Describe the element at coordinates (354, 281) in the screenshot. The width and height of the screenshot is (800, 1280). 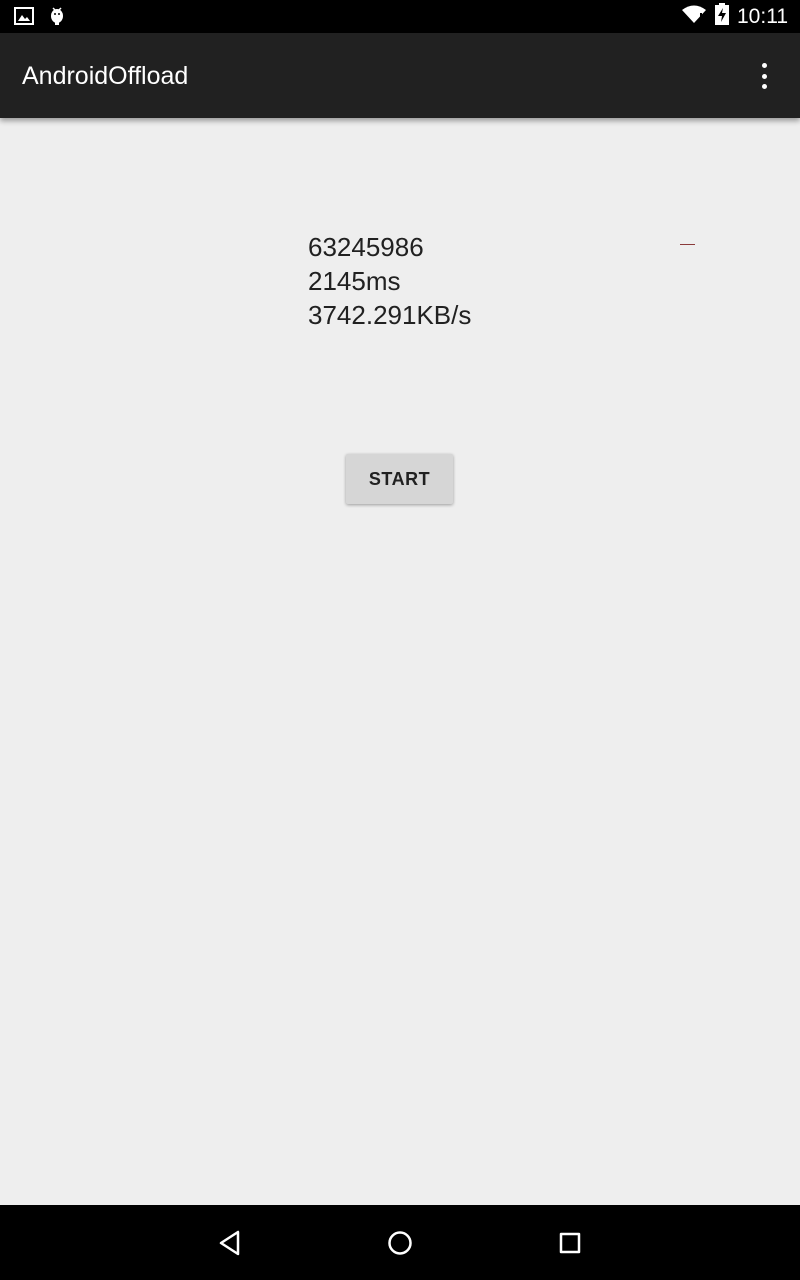
I see `duration-value: 2145ms` at that location.